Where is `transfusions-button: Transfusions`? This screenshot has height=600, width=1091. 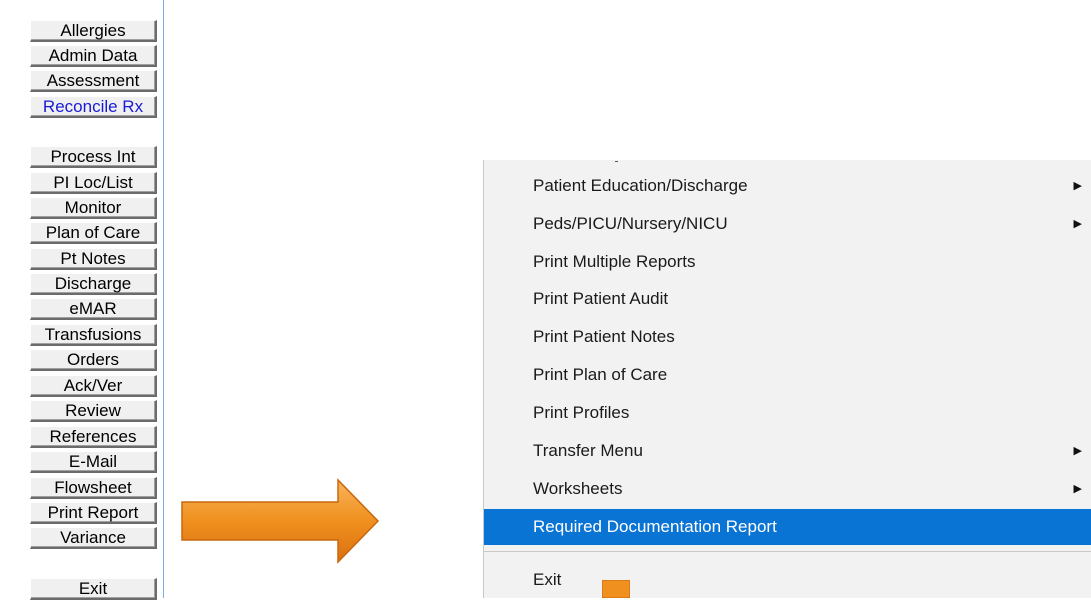 transfusions-button: Transfusions is located at coordinates (93, 335).